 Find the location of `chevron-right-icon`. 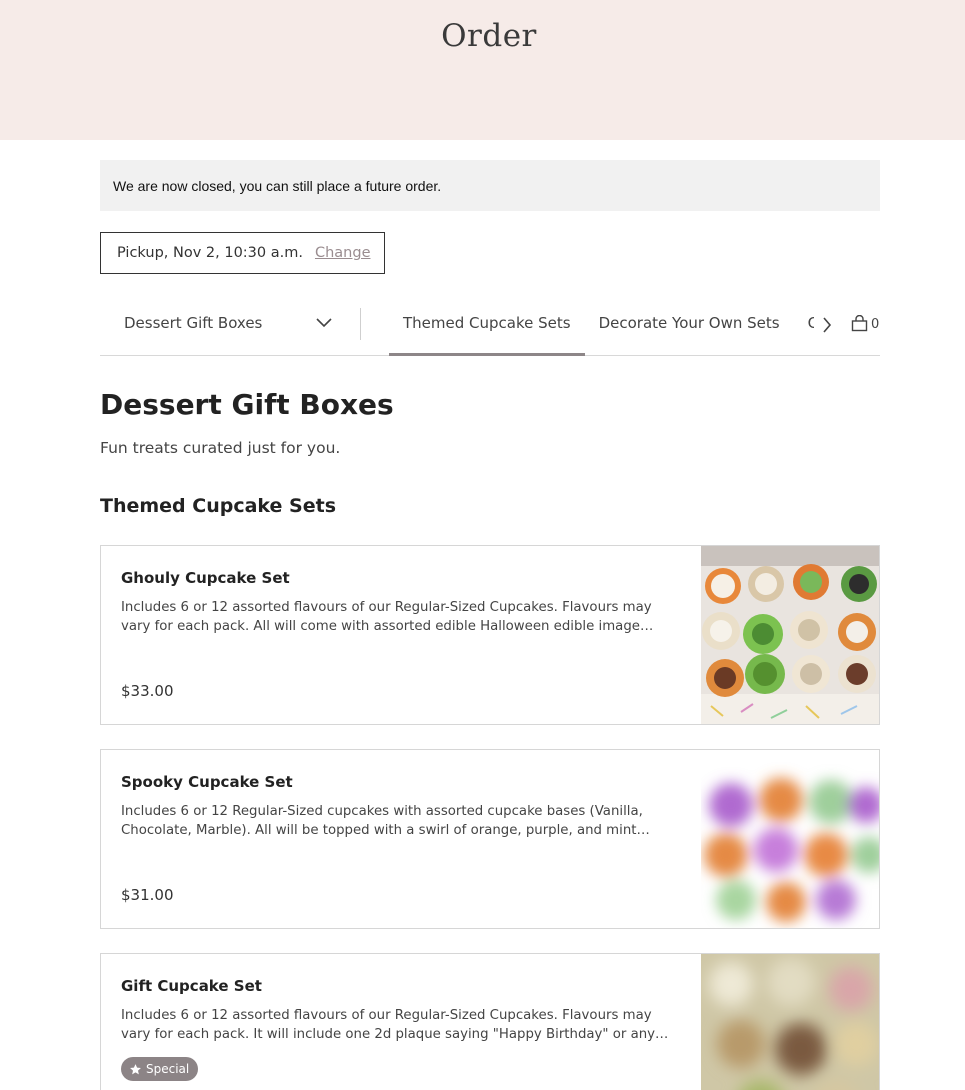

chevron-right-icon is located at coordinates (827, 325).